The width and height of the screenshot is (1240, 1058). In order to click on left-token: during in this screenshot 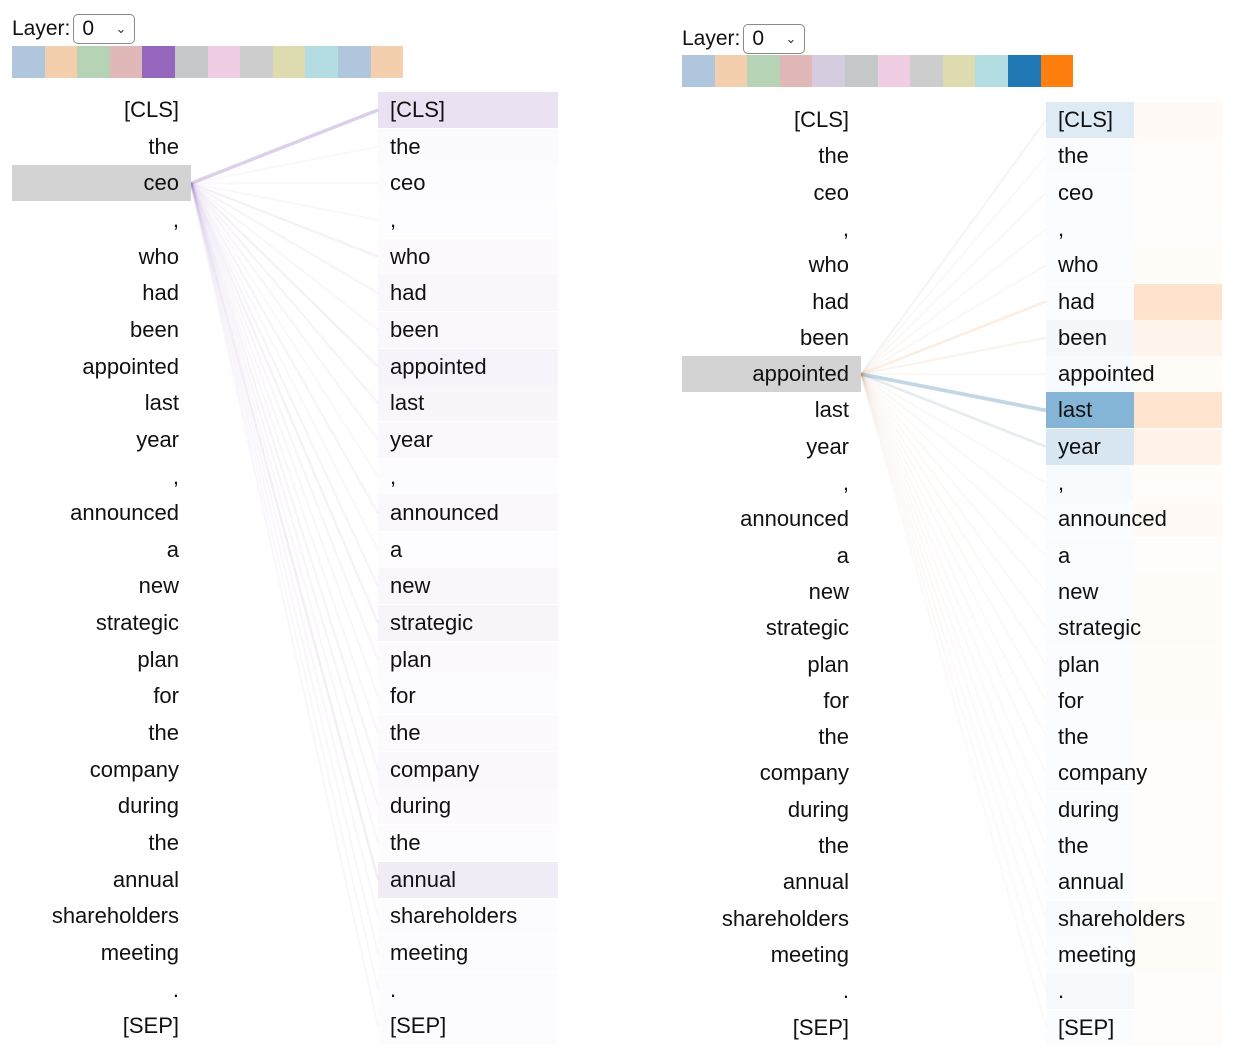, I will do `click(101, 806)`.